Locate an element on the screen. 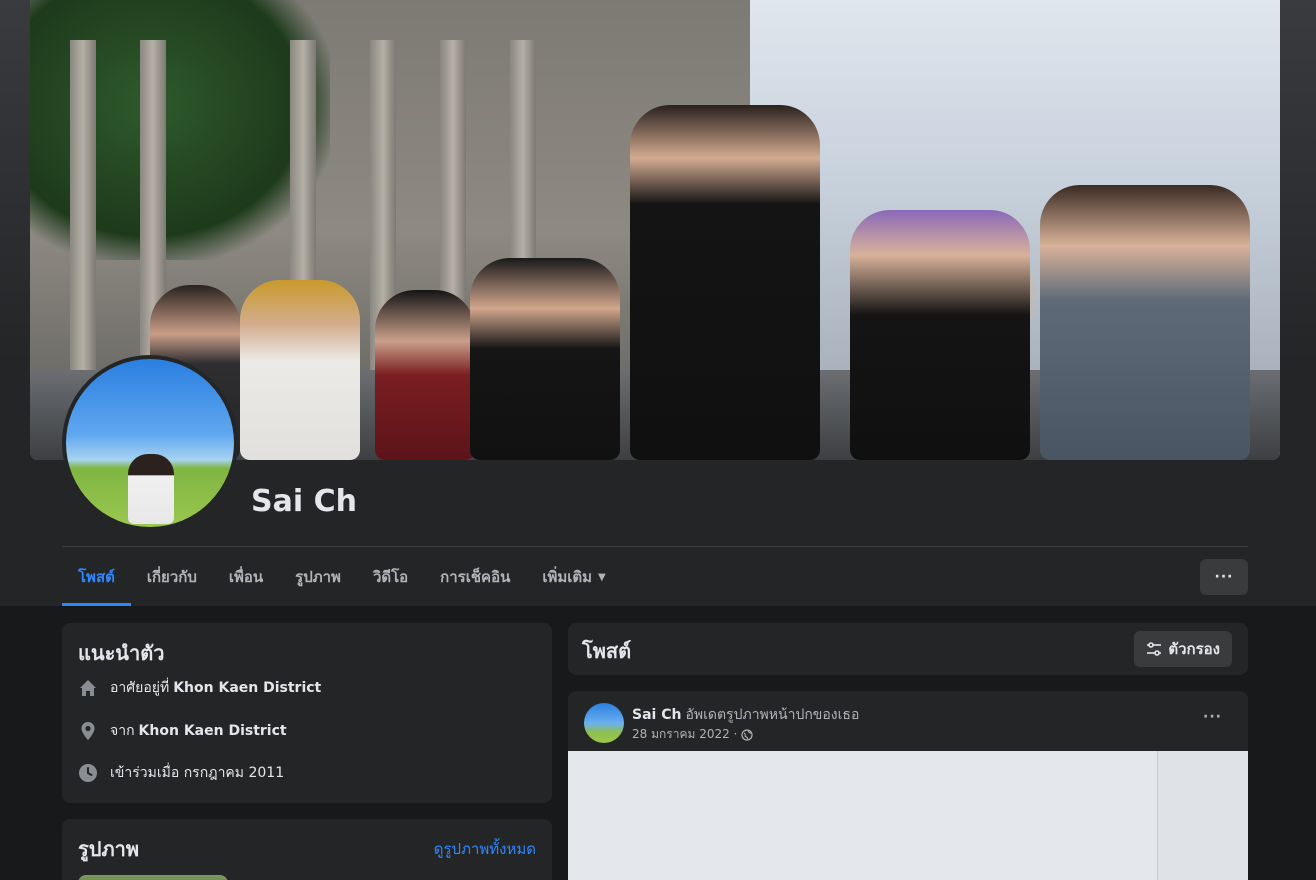 The image size is (1316, 880). post-meta: 28 มกราคม 2022 · is located at coordinates (692, 734).